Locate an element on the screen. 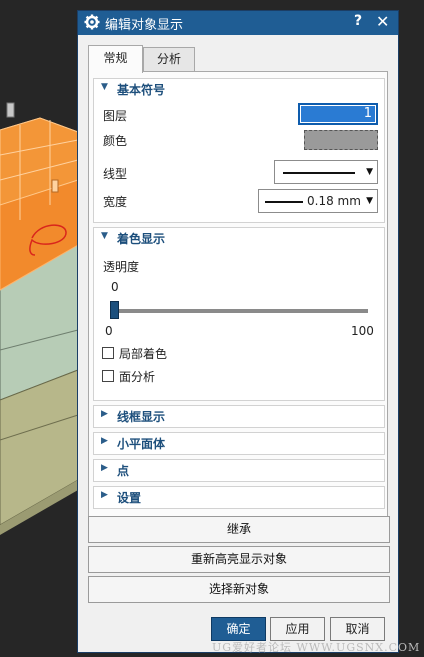 This screenshot has height=657, width=424. face-analysis-label: 面分析 is located at coordinates (137, 377).